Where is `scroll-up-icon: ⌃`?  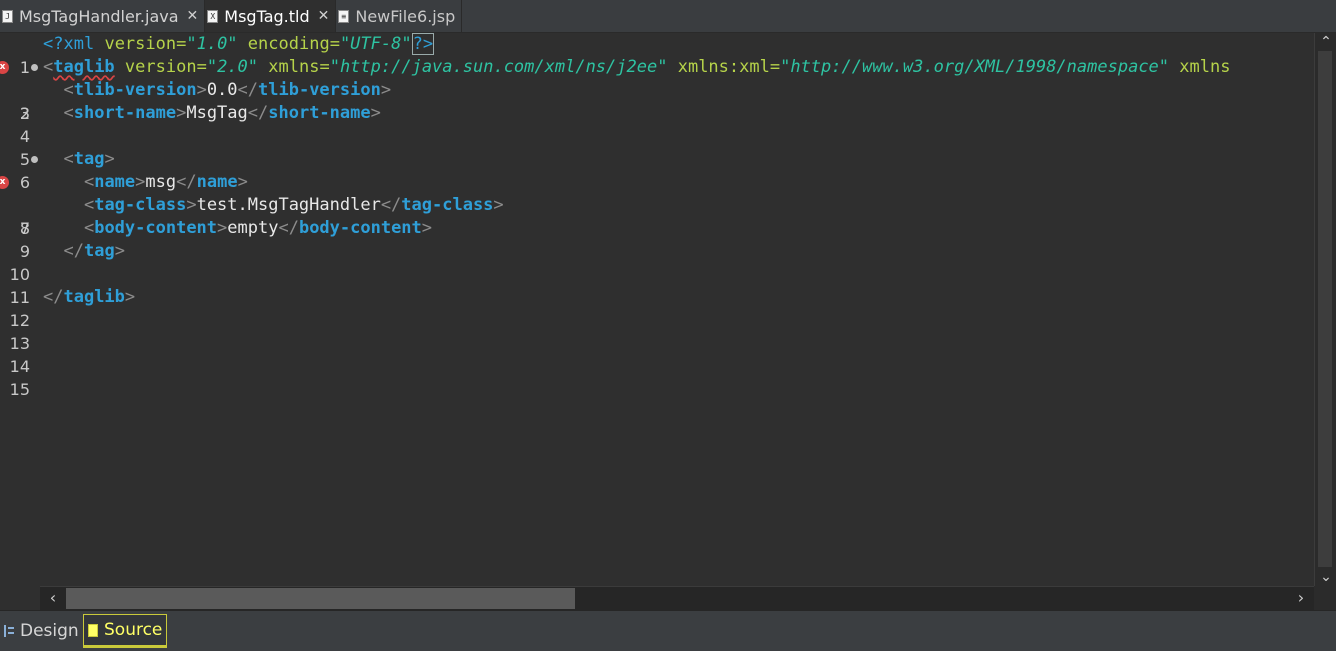
scroll-up-icon: ⌃ is located at coordinates (1325, 42).